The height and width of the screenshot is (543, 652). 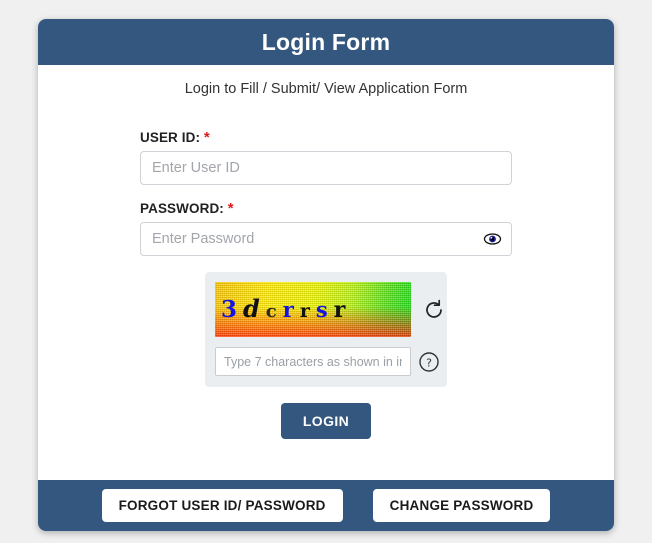 I want to click on login-button-row: LOGIN, so click(x=326, y=421).